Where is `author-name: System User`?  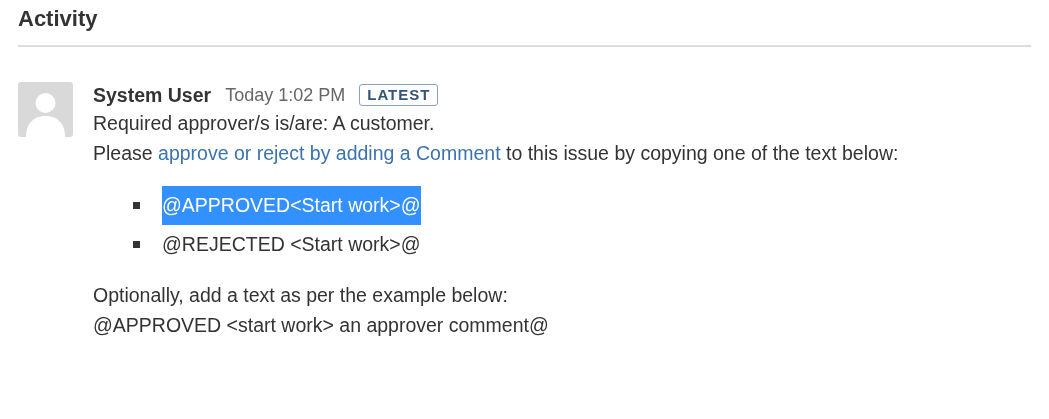
author-name: System User is located at coordinates (152, 95).